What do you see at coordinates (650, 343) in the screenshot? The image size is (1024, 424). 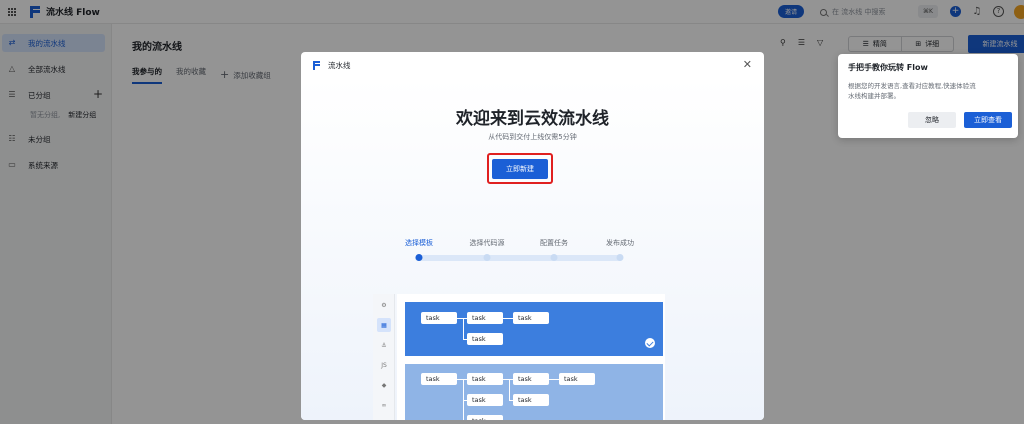 I see `check-icon` at bounding box center [650, 343].